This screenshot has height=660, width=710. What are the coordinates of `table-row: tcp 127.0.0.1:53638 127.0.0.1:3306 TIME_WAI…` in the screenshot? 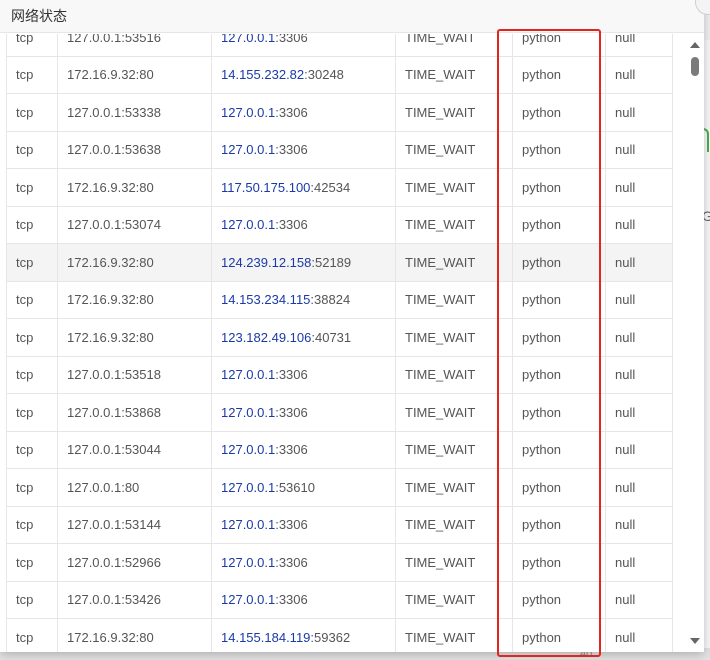 It's located at (339, 149).